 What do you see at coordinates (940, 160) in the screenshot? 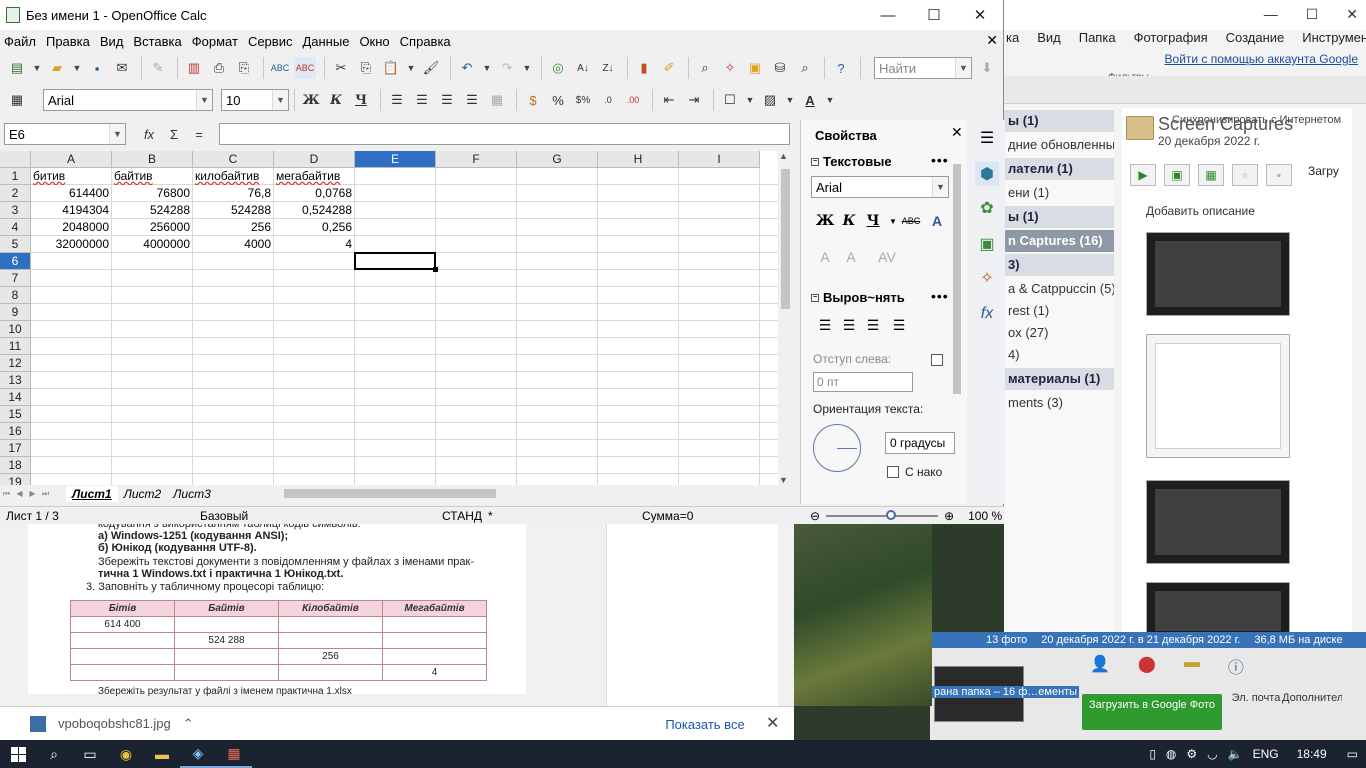
I see `more-options-icon: •••` at bounding box center [940, 160].